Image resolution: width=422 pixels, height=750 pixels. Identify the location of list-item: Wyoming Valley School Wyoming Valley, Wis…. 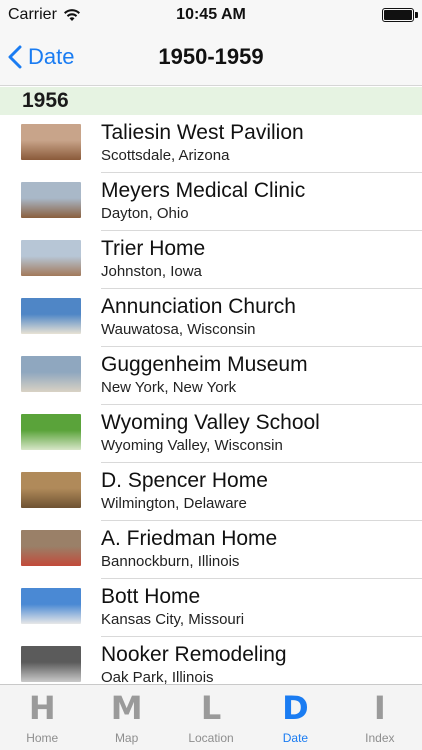
(211, 434).